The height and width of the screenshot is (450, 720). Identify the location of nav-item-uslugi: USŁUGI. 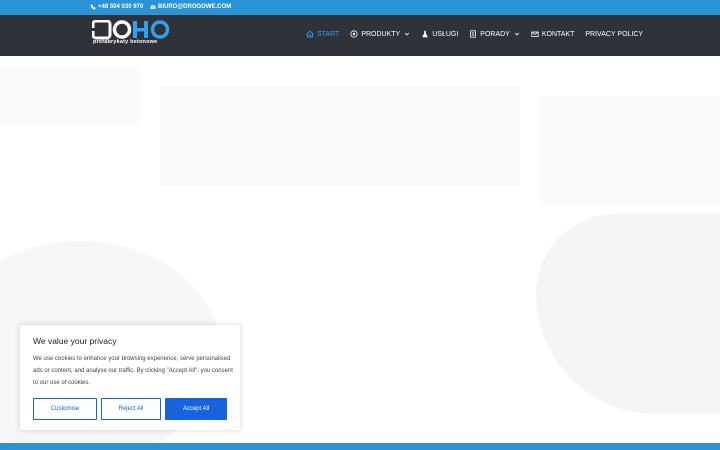
(439, 34).